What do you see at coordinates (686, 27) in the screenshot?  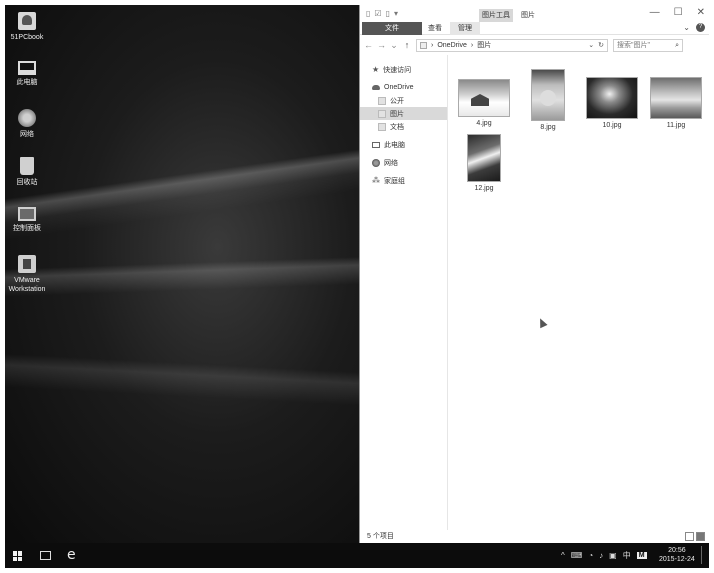 I see `expand-ribbon-icon: ⌄` at bounding box center [686, 27].